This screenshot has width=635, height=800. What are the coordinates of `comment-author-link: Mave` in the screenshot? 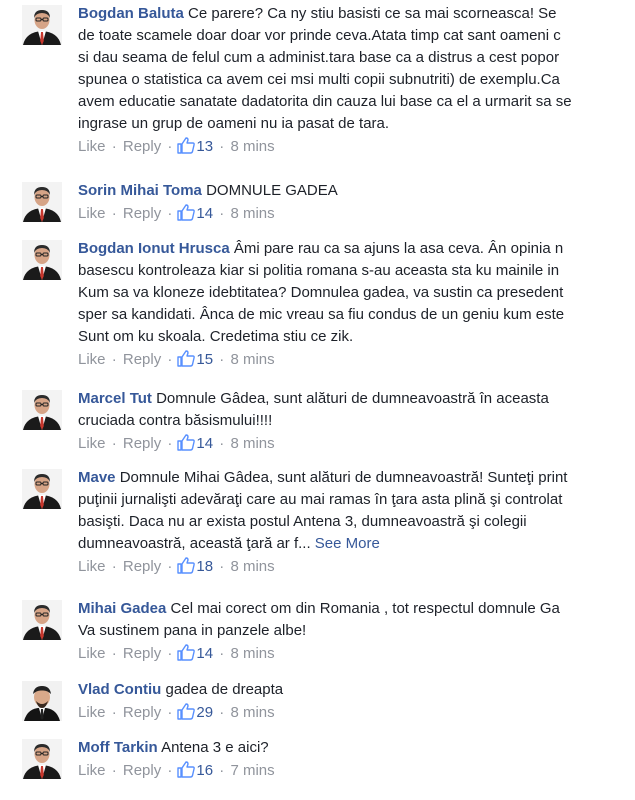 It's located at (97, 477).